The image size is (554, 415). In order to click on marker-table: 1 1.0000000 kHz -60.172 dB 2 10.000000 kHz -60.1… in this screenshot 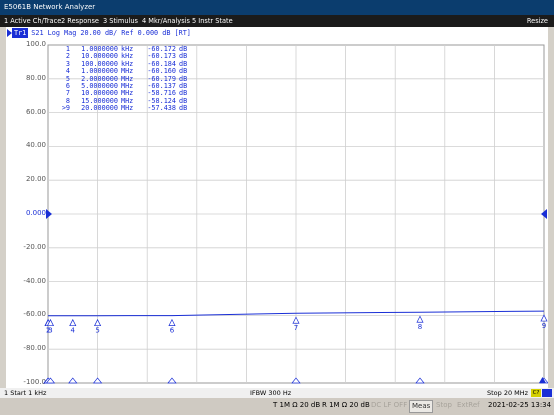, I will do `click(122, 79)`.